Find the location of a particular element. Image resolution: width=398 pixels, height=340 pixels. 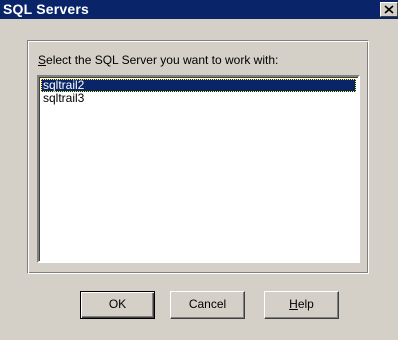

help-label-rest: elp is located at coordinates (305, 304).